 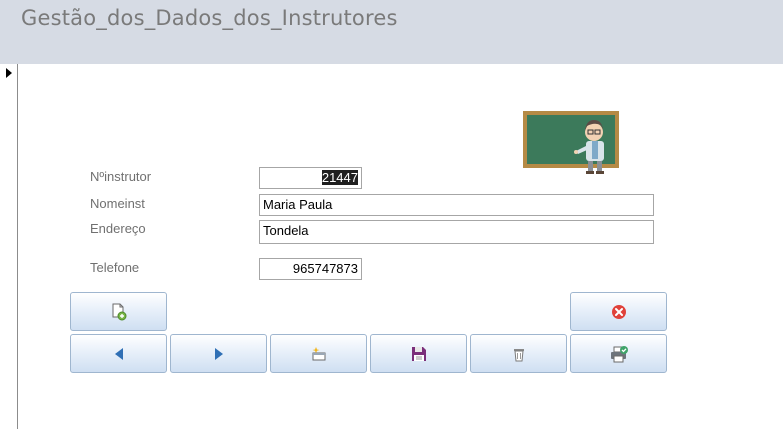 I want to click on telefone-field: 965747873, so click(x=310, y=269).